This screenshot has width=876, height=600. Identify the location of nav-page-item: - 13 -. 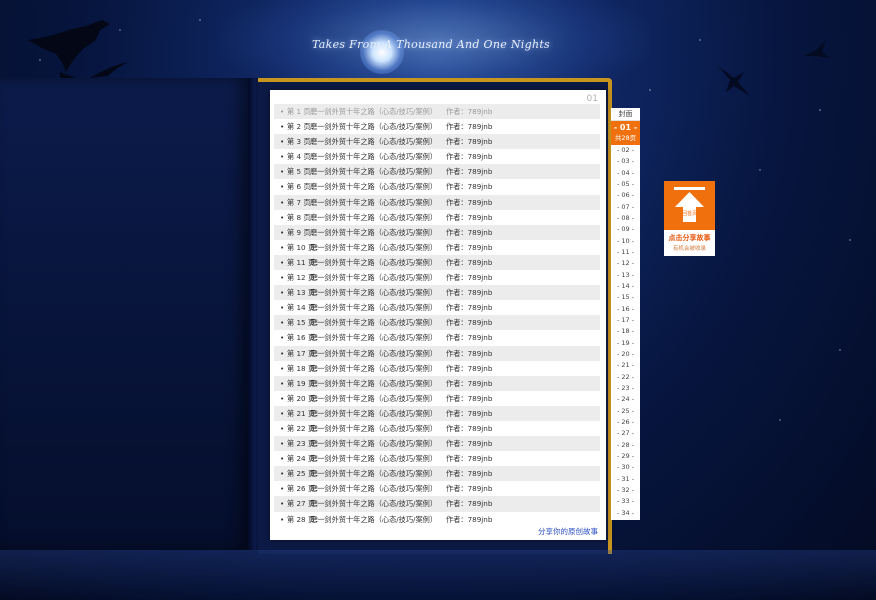
(625, 275).